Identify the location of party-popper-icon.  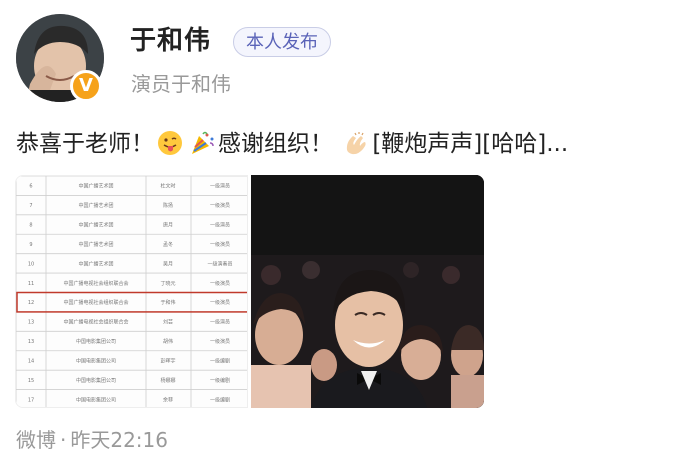
(203, 142).